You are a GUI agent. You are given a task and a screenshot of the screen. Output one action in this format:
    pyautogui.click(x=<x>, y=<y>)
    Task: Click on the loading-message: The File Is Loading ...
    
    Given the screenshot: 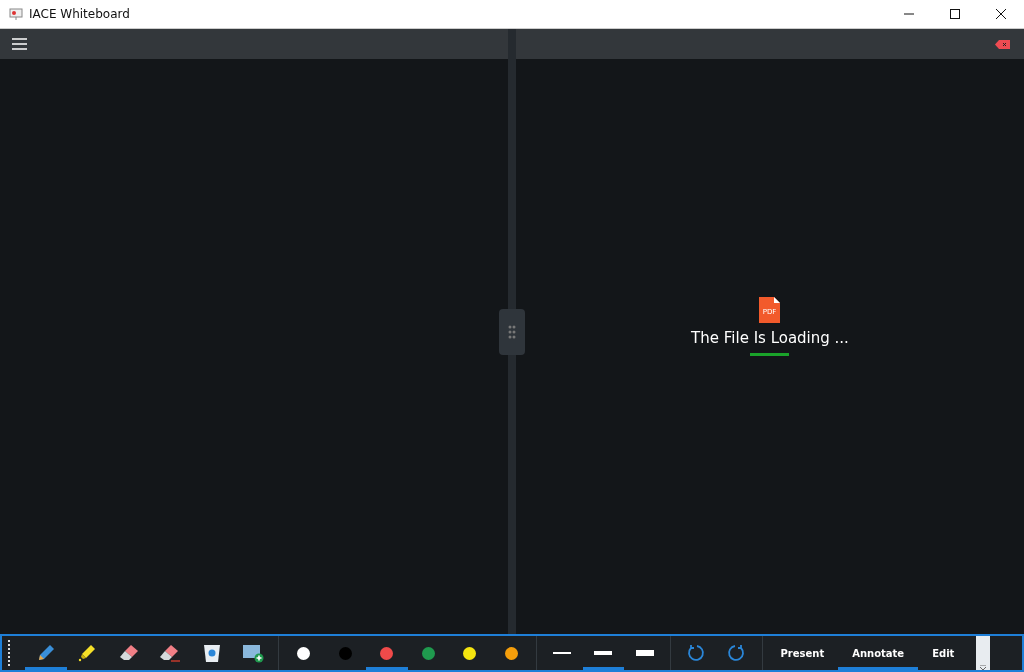 What is the action you would take?
    pyautogui.click(x=770, y=338)
    